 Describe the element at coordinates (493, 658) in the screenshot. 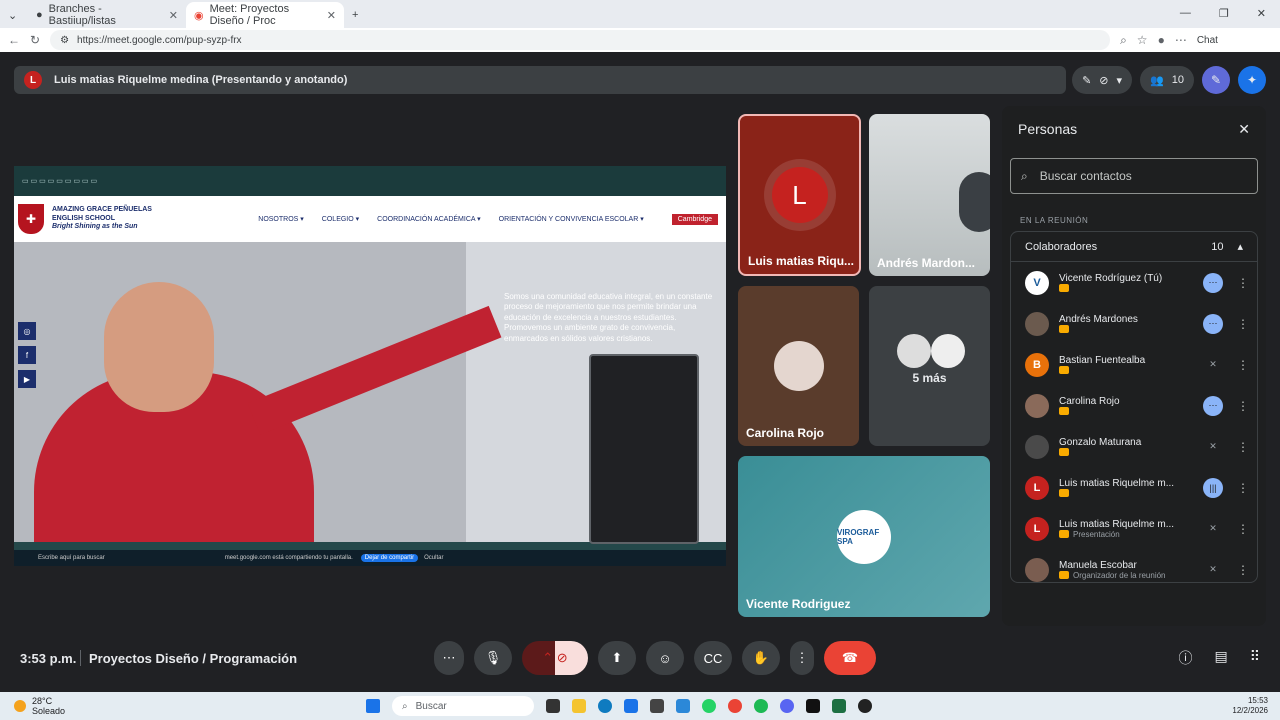

I see `mic-button: 🎙` at that location.